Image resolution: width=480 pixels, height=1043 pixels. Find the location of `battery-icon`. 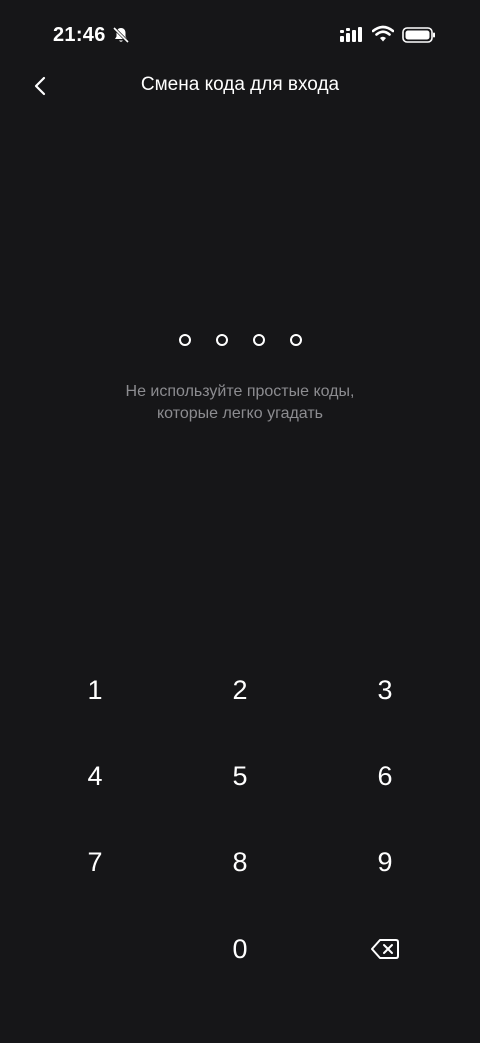

battery-icon is located at coordinates (418, 35).